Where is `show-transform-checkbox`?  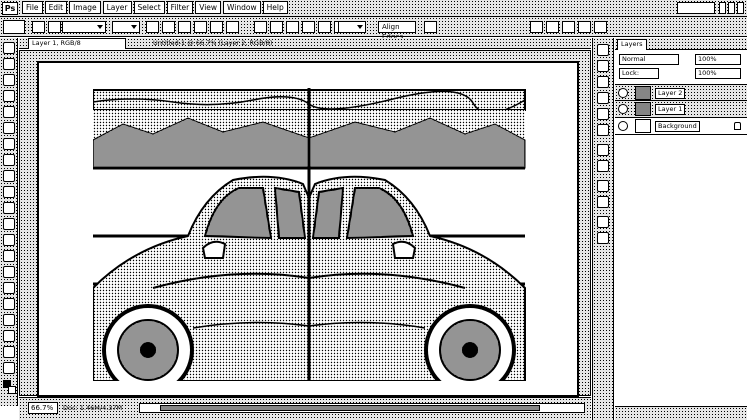 show-transform-checkbox is located at coordinates (54, 27).